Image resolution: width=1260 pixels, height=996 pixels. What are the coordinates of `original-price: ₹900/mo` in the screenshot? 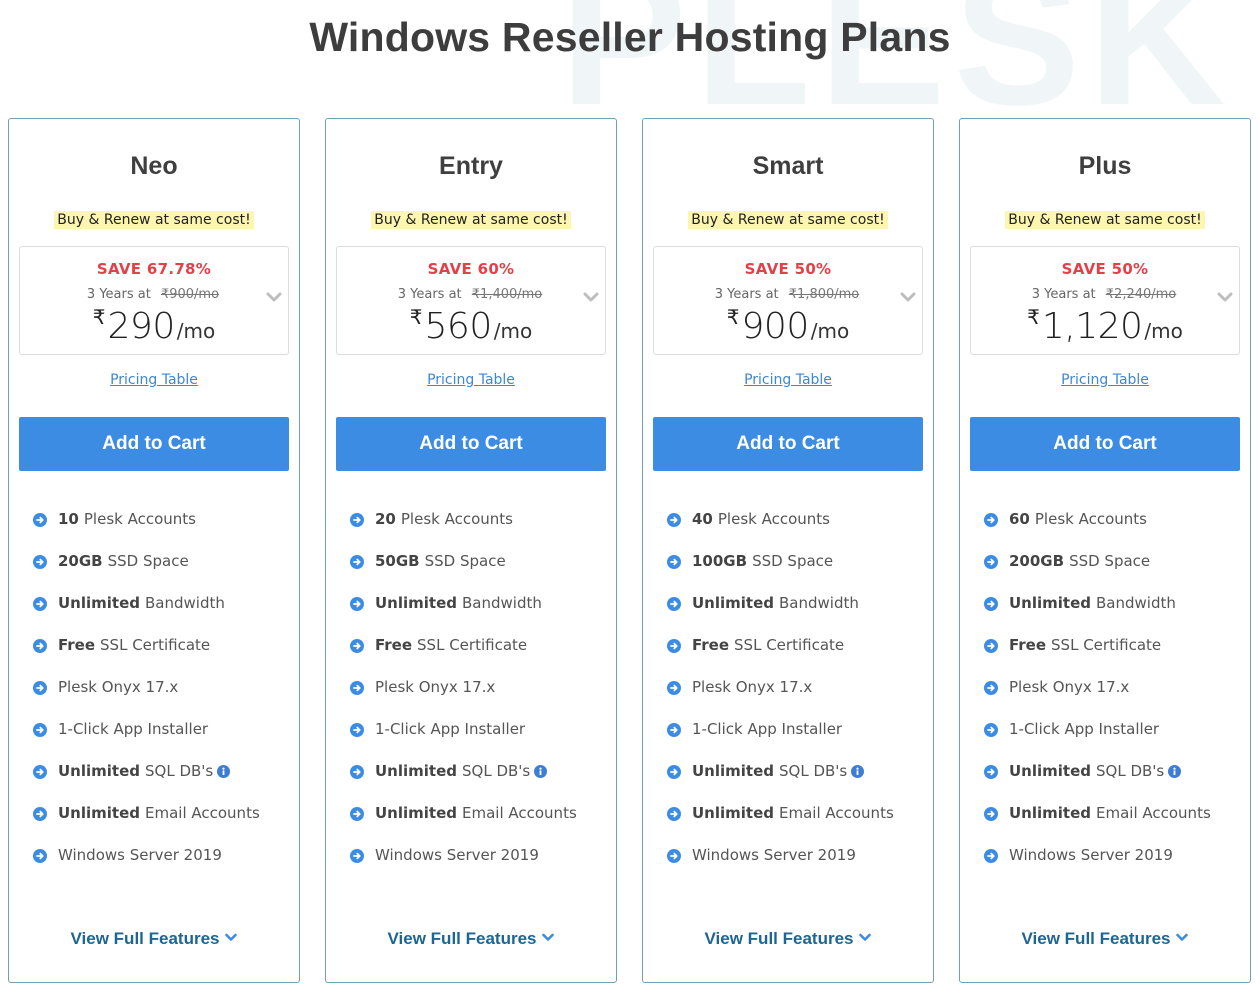 It's located at (190, 294).